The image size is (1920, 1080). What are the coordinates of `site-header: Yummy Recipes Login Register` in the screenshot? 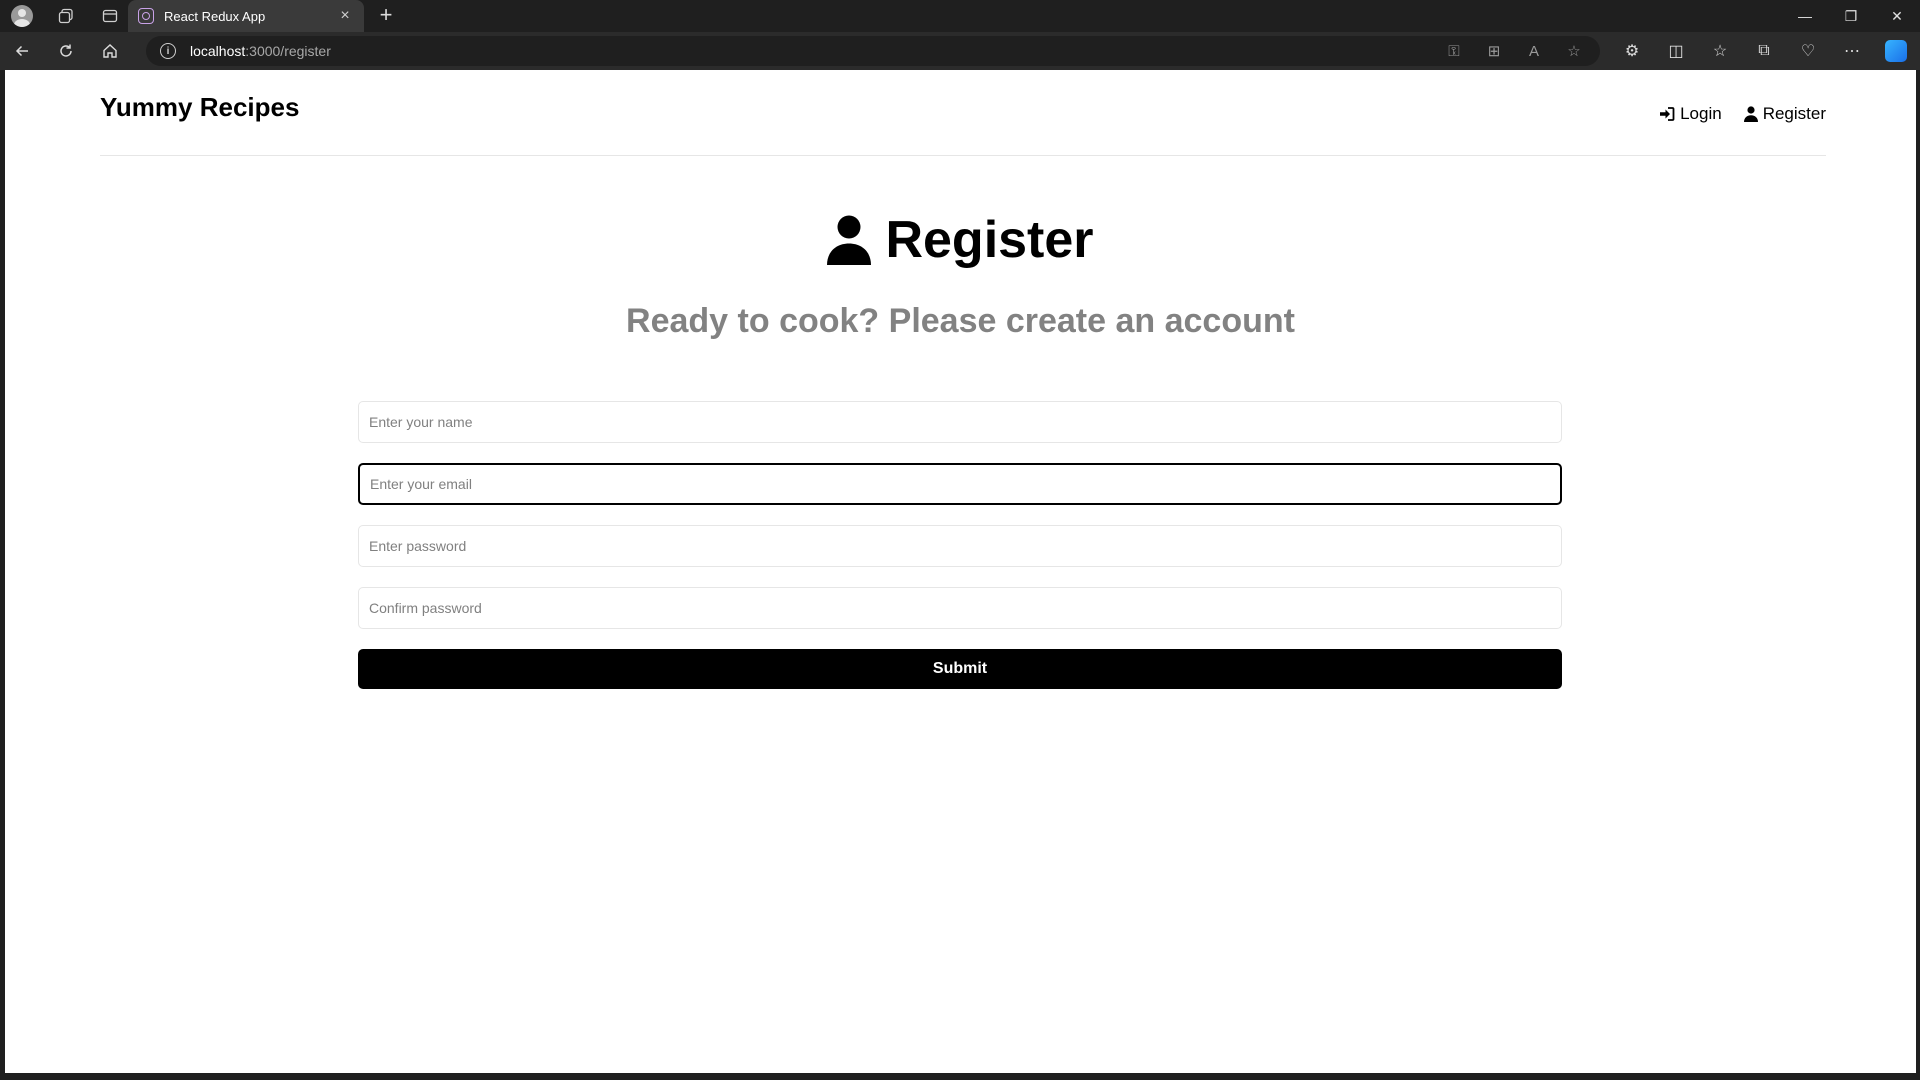 It's located at (963, 113).